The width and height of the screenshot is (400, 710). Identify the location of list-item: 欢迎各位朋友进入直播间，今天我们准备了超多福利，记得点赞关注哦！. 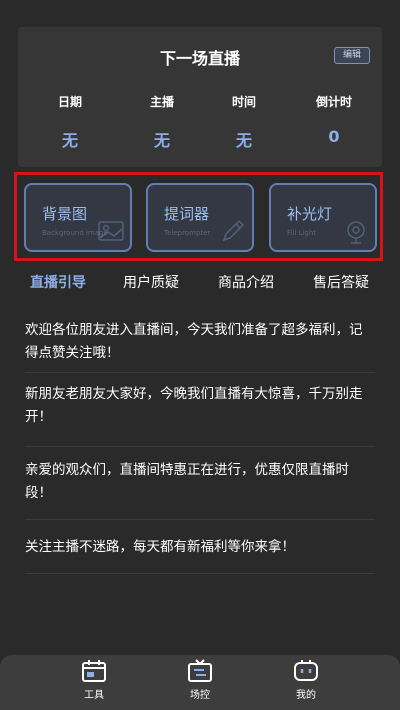
(200, 341).